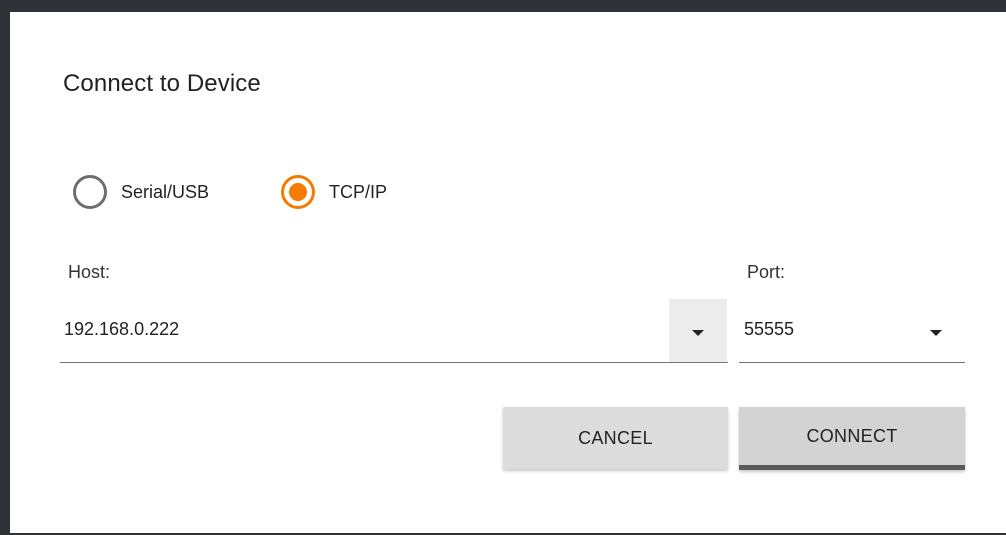 This screenshot has width=1006, height=535. I want to click on port-input: 55555, so click(769, 329).